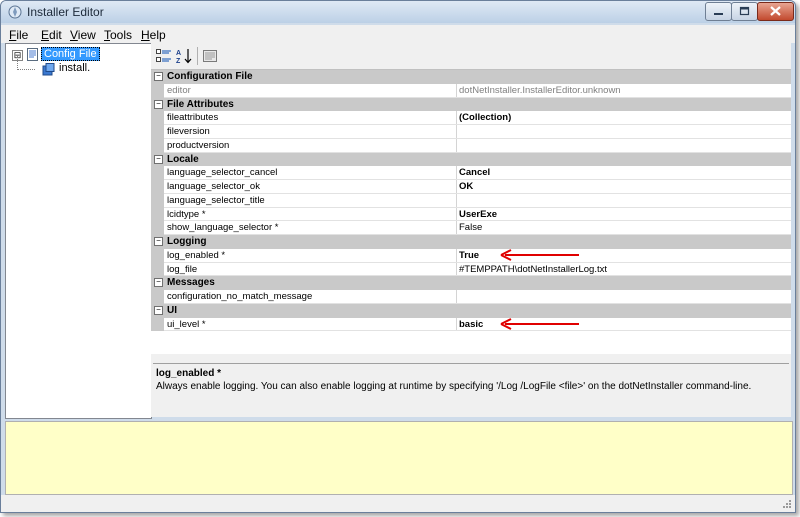  What do you see at coordinates (624, 186) in the screenshot?
I see `property-value: OK` at bounding box center [624, 186].